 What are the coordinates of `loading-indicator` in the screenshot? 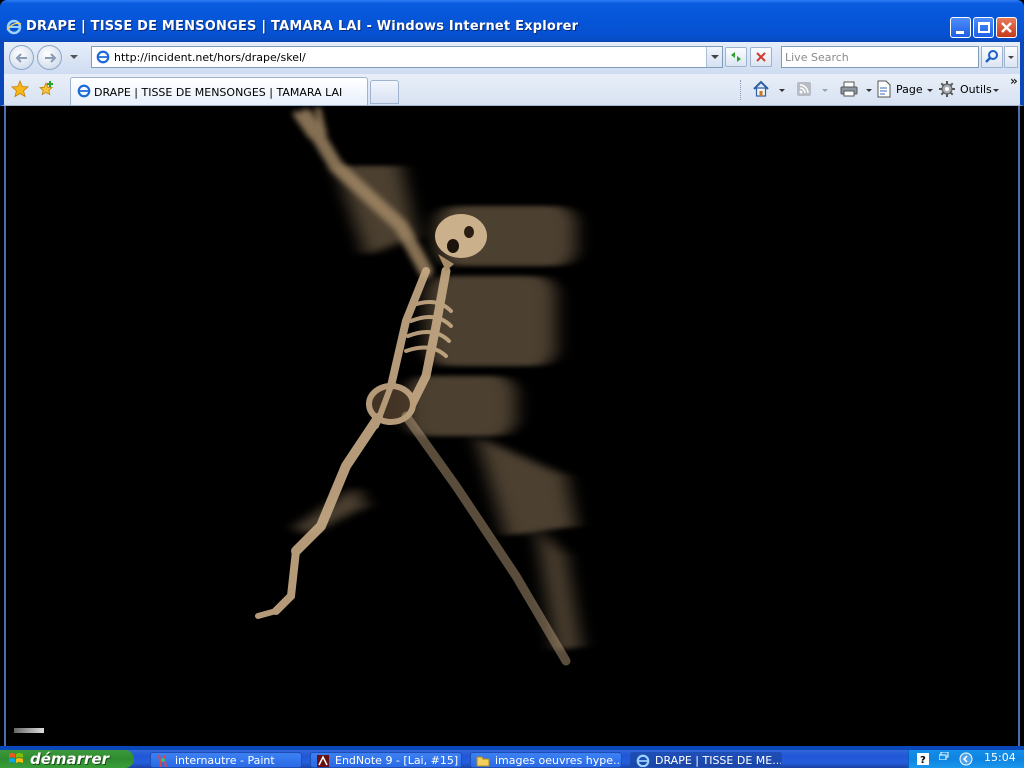 It's located at (29, 730).